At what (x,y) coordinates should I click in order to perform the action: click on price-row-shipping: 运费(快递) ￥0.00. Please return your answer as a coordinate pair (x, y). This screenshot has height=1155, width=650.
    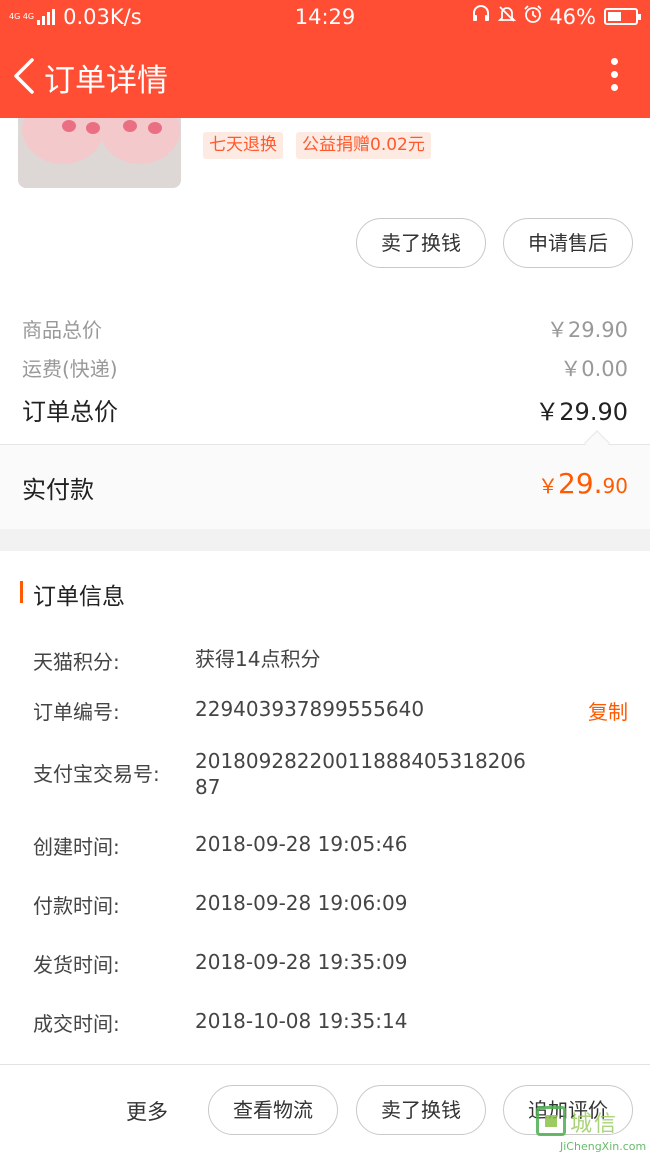
    Looking at the image, I should click on (325, 368).